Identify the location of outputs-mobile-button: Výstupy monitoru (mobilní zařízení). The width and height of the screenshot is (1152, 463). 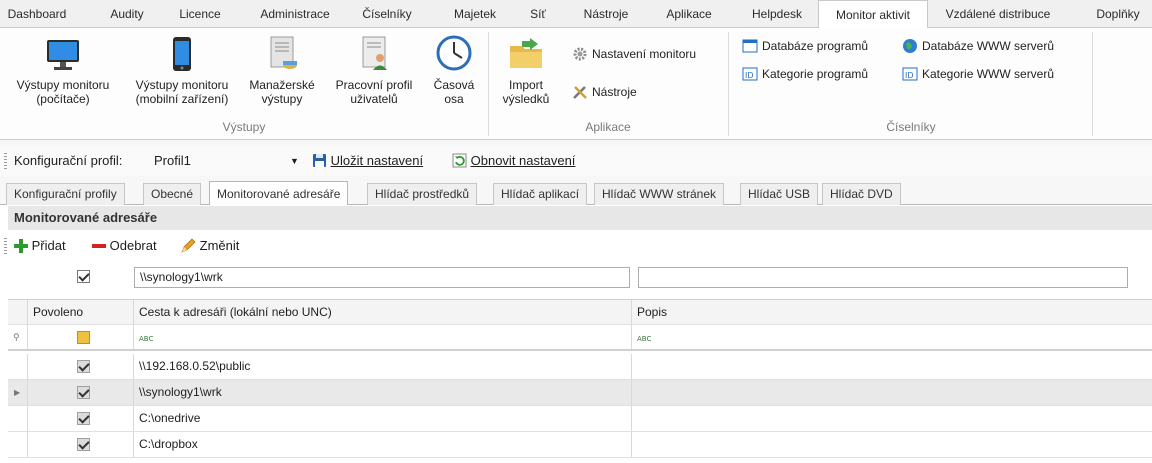
(182, 69).